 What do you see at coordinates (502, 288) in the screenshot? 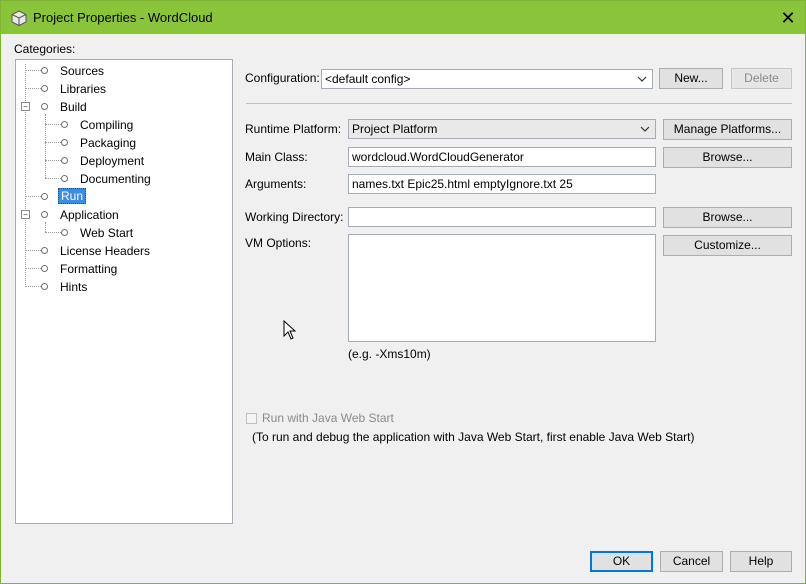
I see `vm-options-textarea` at bounding box center [502, 288].